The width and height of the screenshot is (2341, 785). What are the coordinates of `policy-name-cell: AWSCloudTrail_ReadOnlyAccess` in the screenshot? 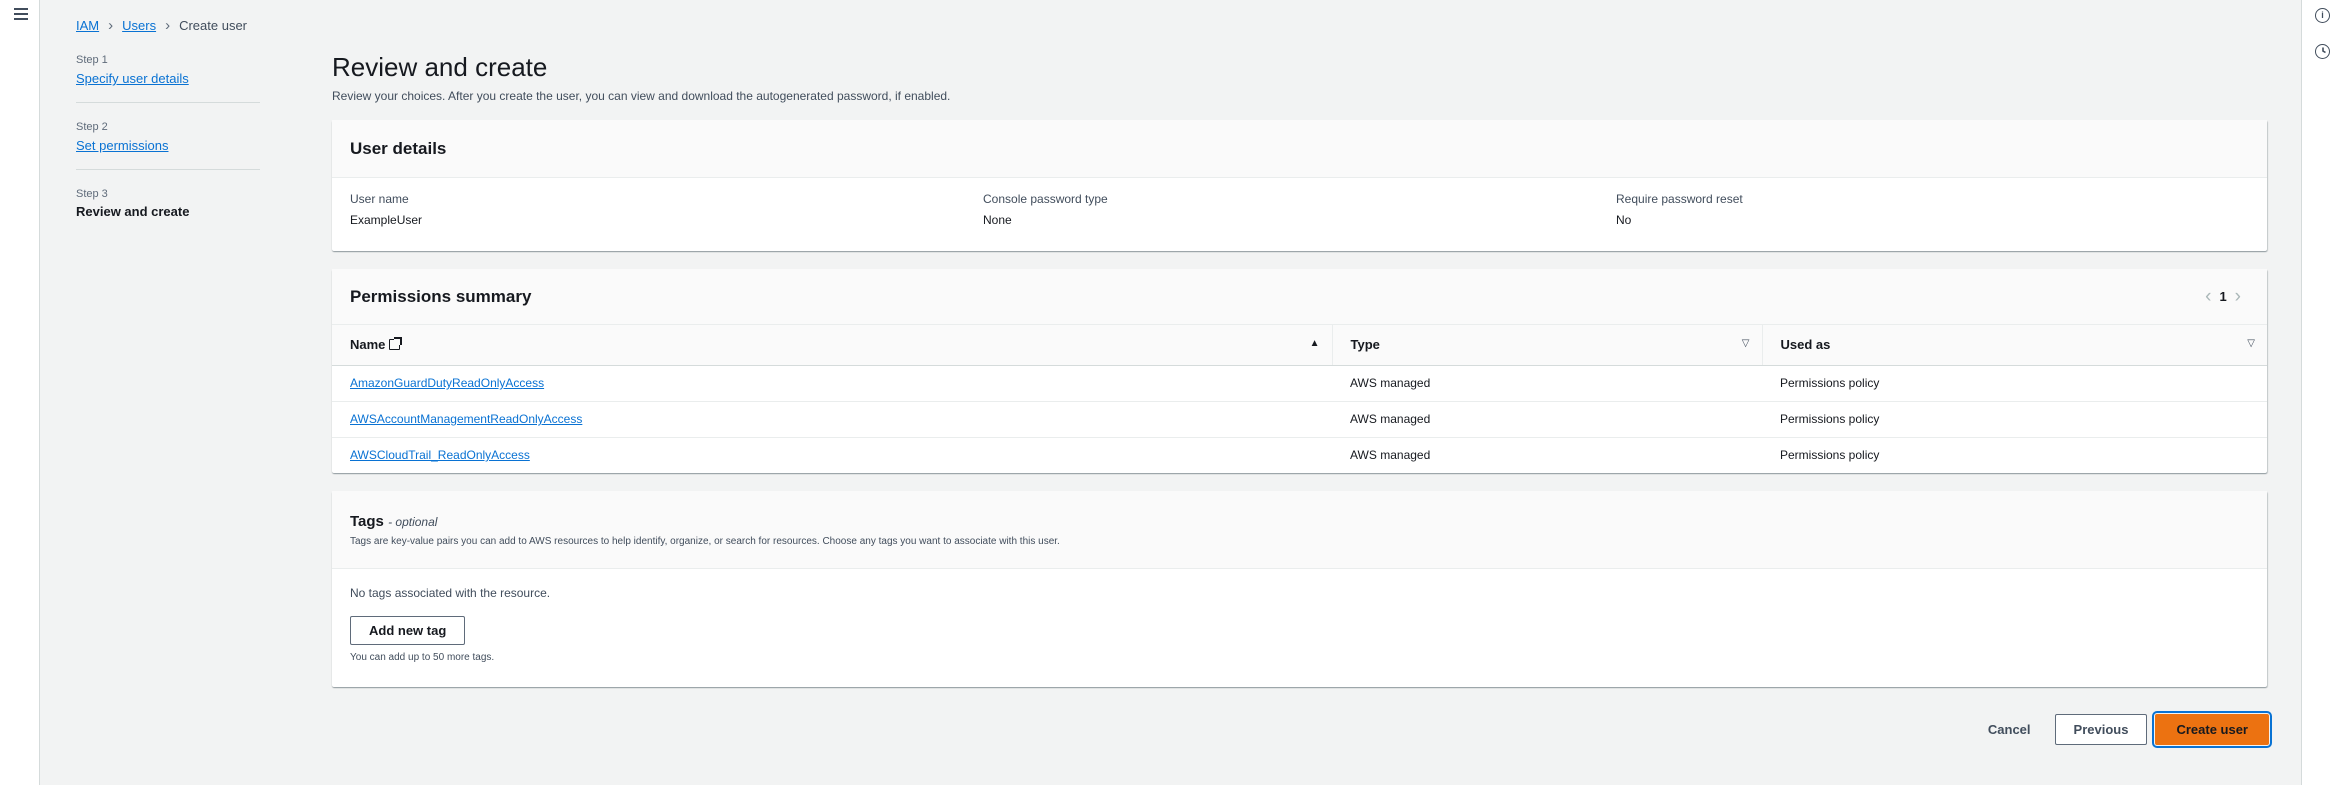 It's located at (832, 455).